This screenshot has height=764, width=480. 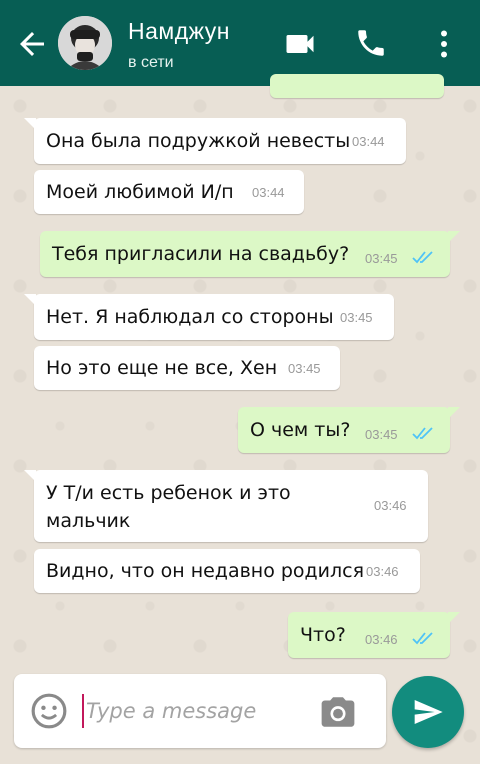 I want to click on message-text: Нет. Я наблюдал со стороны, so click(x=190, y=317).